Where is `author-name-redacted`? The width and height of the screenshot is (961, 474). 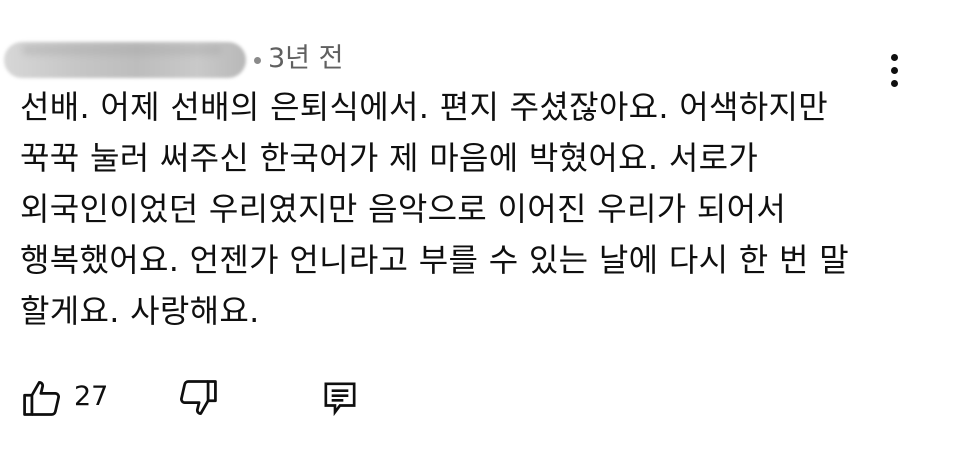
author-name-redacted is located at coordinates (125, 60).